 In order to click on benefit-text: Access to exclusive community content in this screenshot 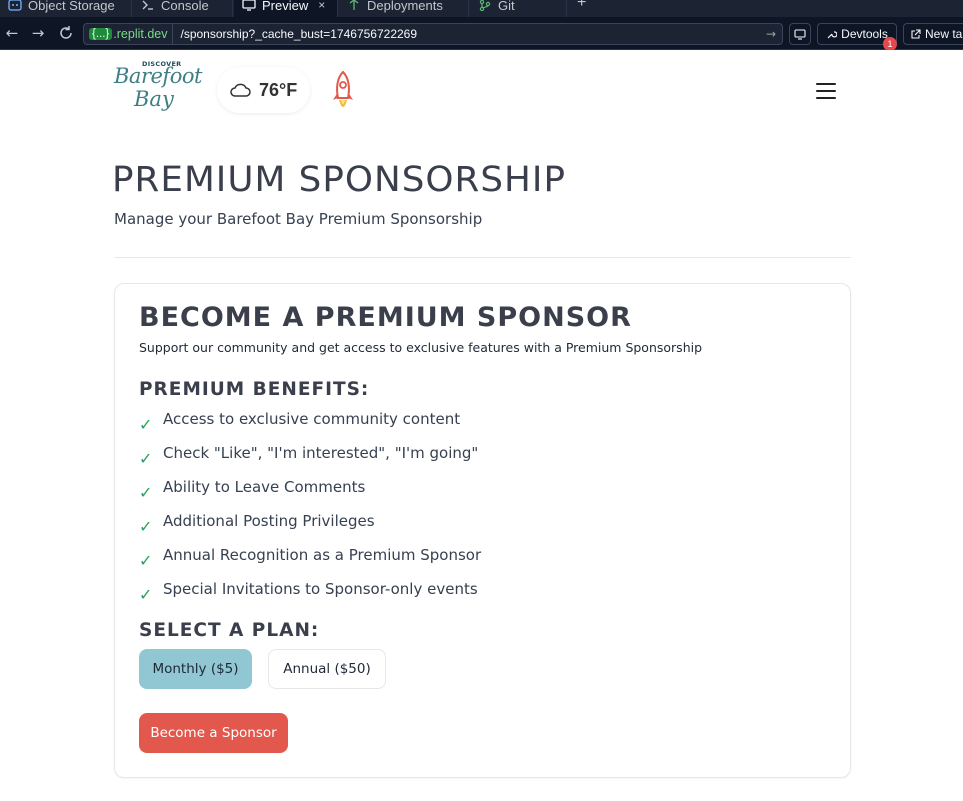, I will do `click(312, 419)`.